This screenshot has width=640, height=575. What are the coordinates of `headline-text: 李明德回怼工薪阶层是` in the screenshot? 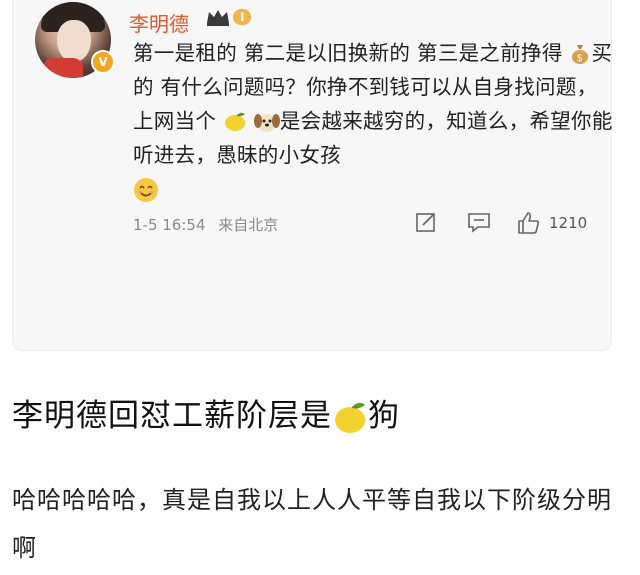 It's located at (172, 416).